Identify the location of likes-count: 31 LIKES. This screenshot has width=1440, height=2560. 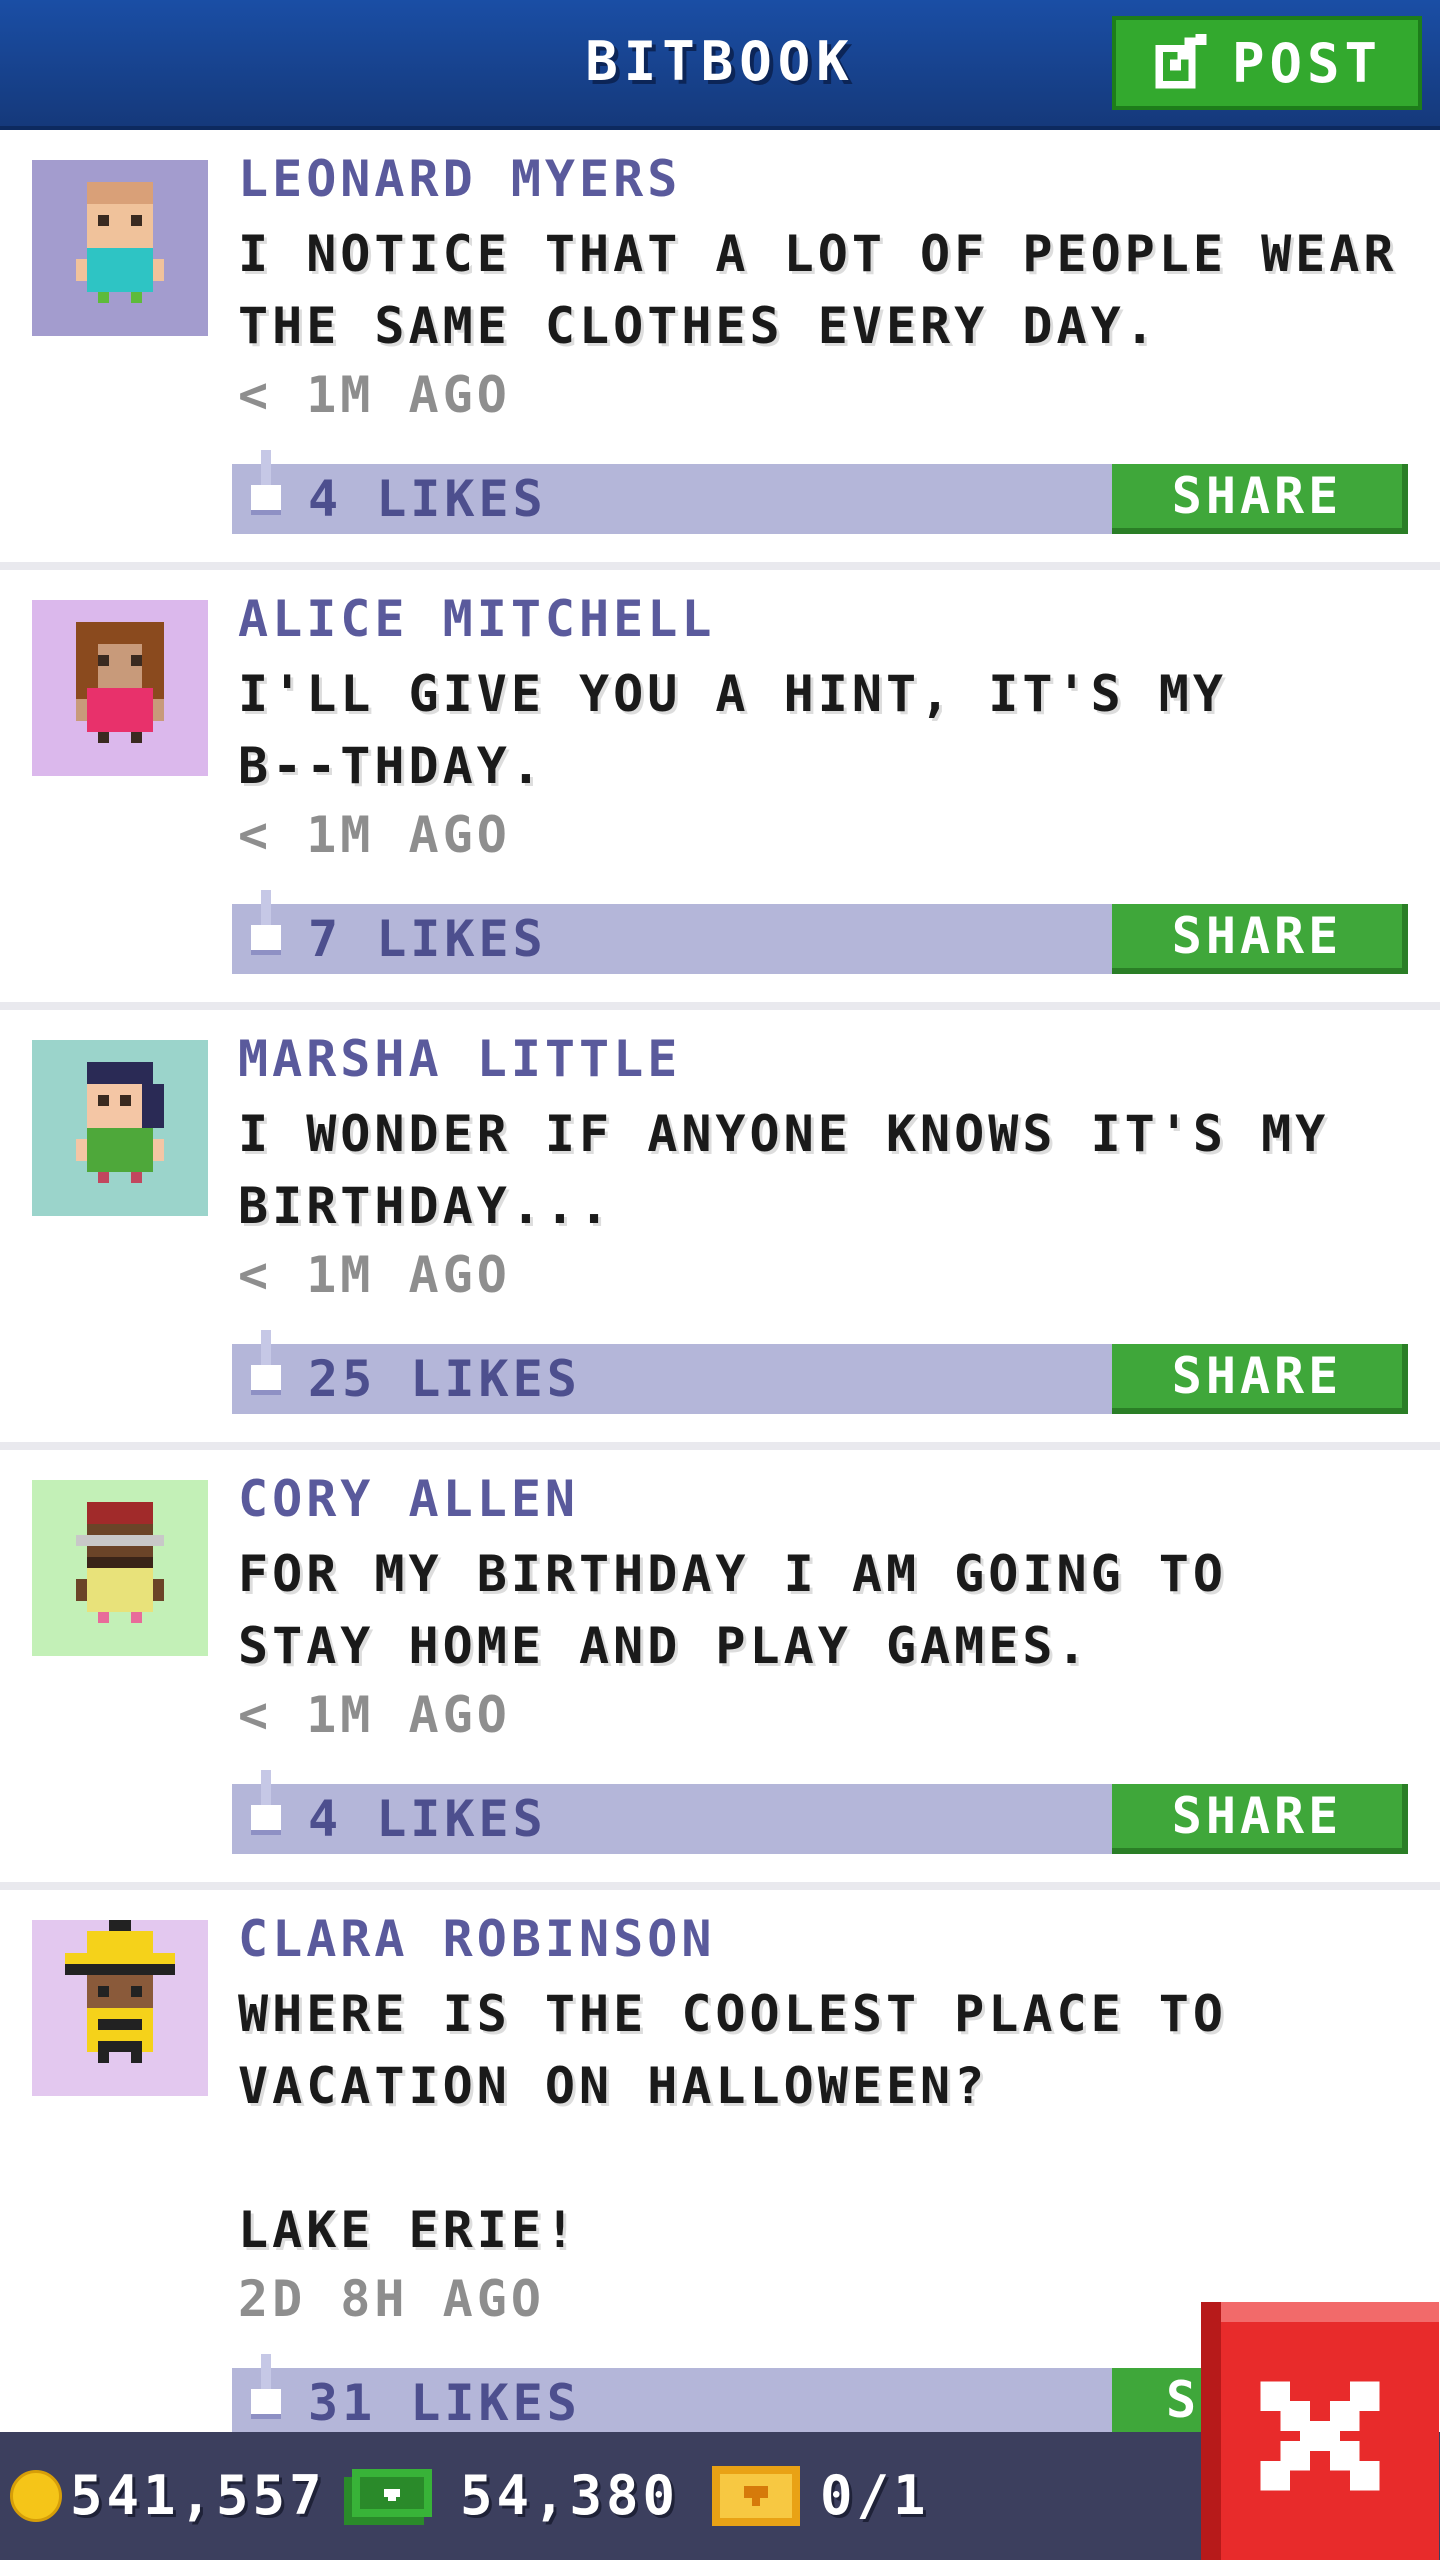
(444, 2403).